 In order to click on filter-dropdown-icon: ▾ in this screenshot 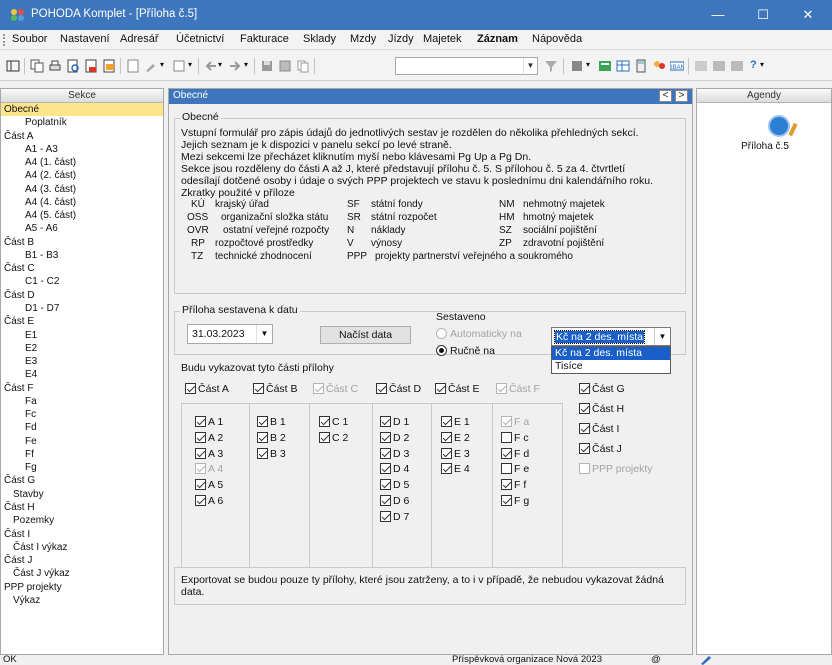, I will do `click(190, 64)`.